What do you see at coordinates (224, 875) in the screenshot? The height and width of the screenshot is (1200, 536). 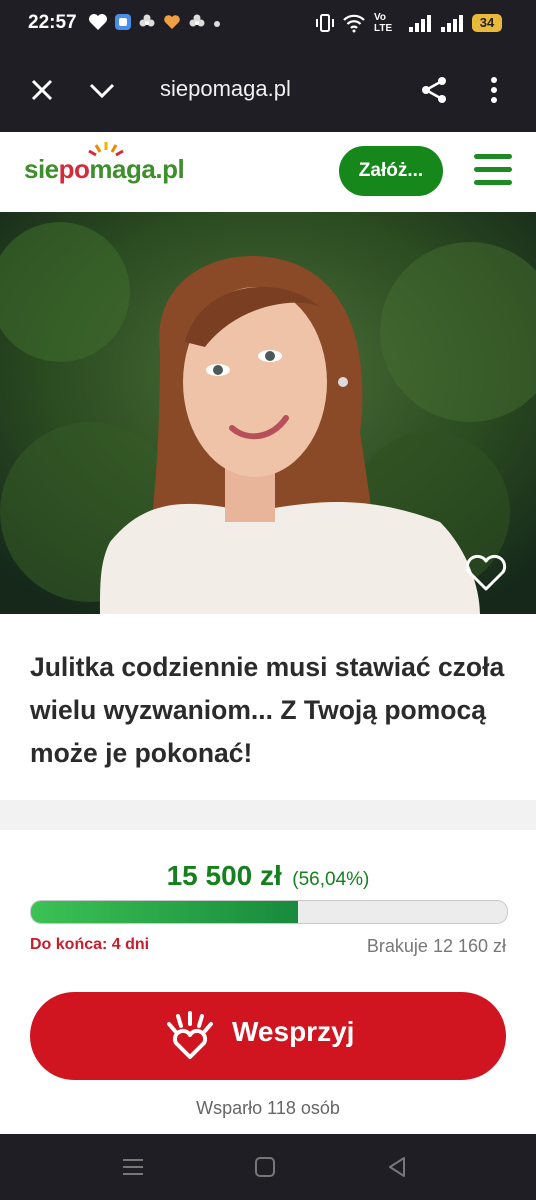 I see `raised-amount: 15 500 zł` at bounding box center [224, 875].